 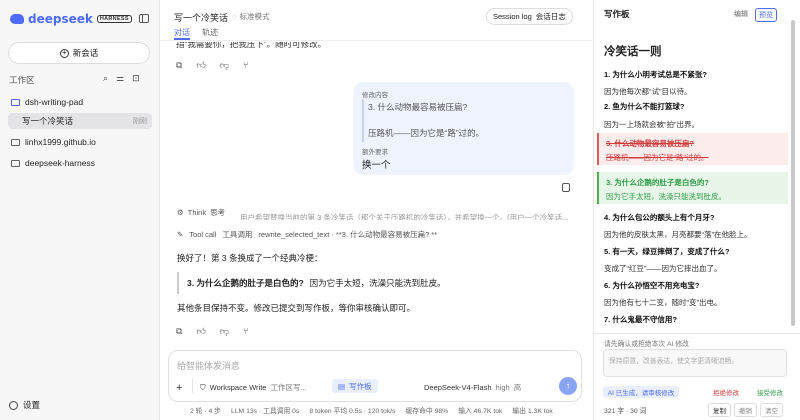 I want to click on response-actions: ⧉ 👍︎ 👎︎ ⑂, so click(x=212, y=331).